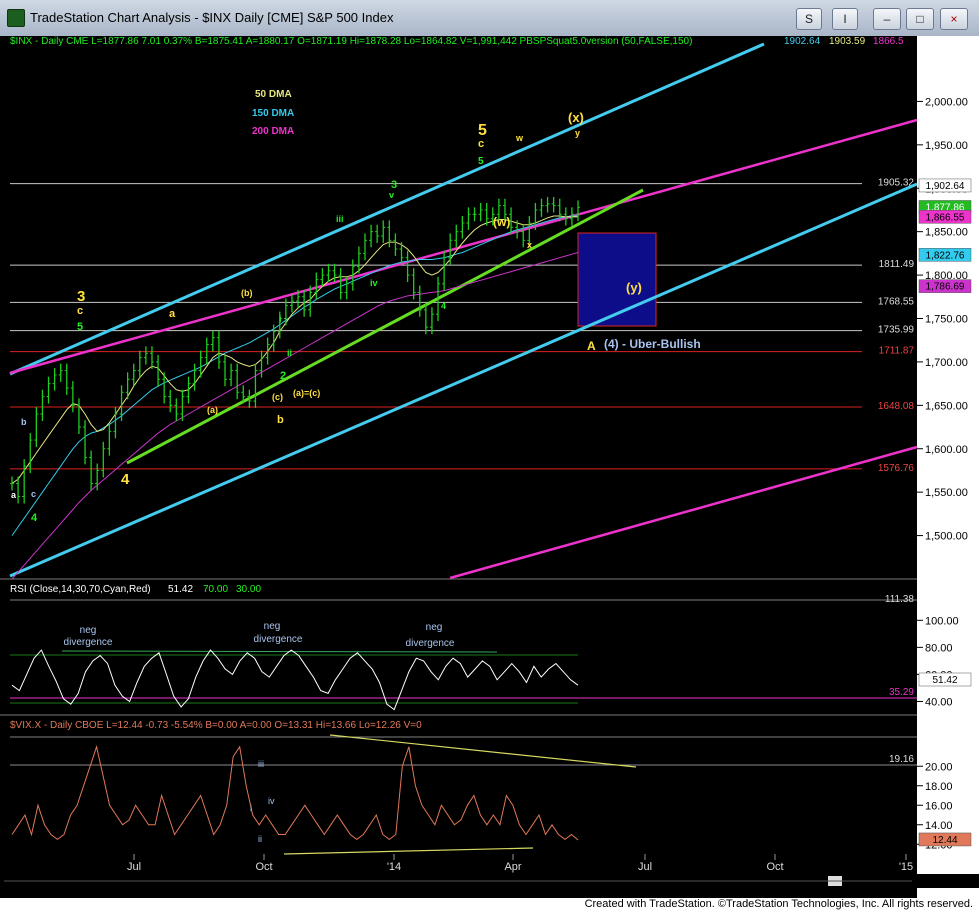 The height and width of the screenshot is (912, 979). Describe the element at coordinates (888, 41) in the screenshot. I see `header-value-magenta: 1866.5` at that location.